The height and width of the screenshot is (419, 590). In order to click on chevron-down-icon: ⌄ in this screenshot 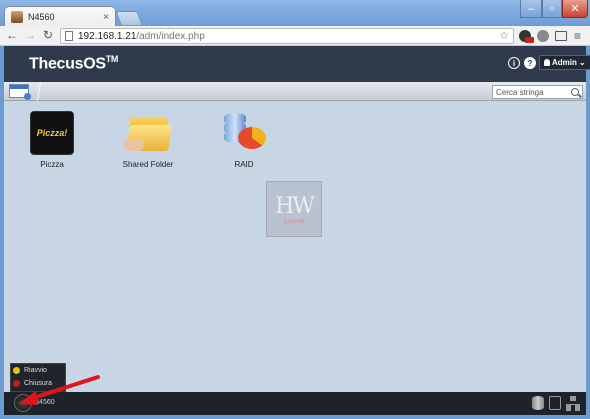, I will do `click(582, 62)`.